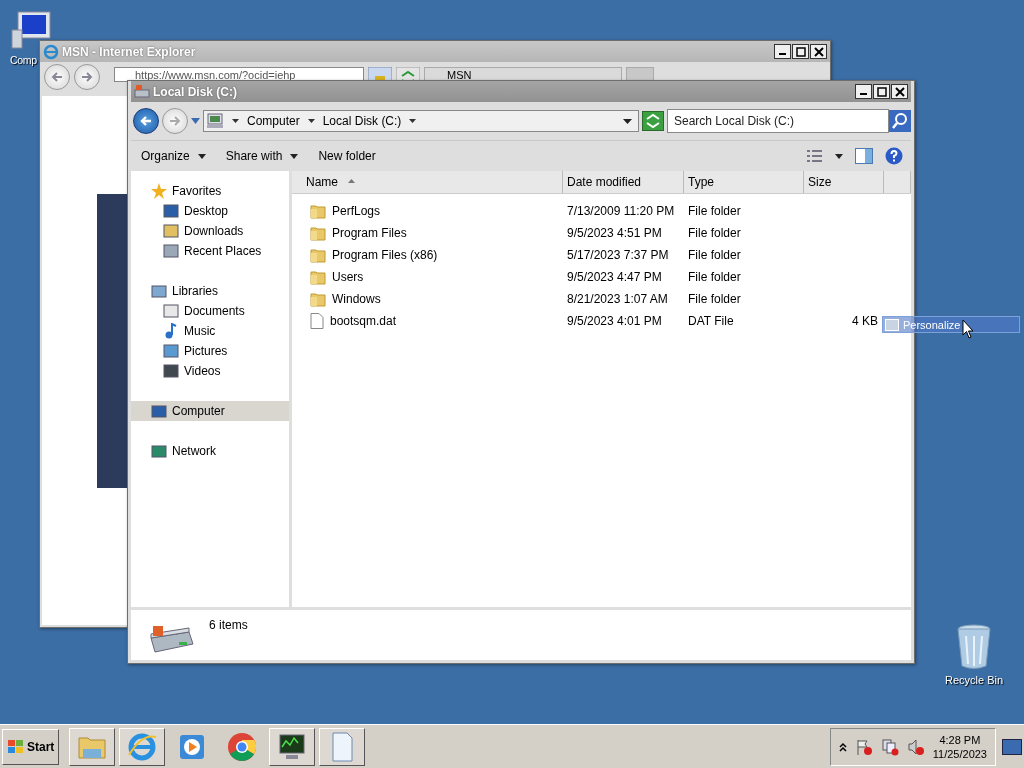 This screenshot has height=768, width=1024. What do you see at coordinates (210, 451) in the screenshot?
I see `nav-item: Network` at bounding box center [210, 451].